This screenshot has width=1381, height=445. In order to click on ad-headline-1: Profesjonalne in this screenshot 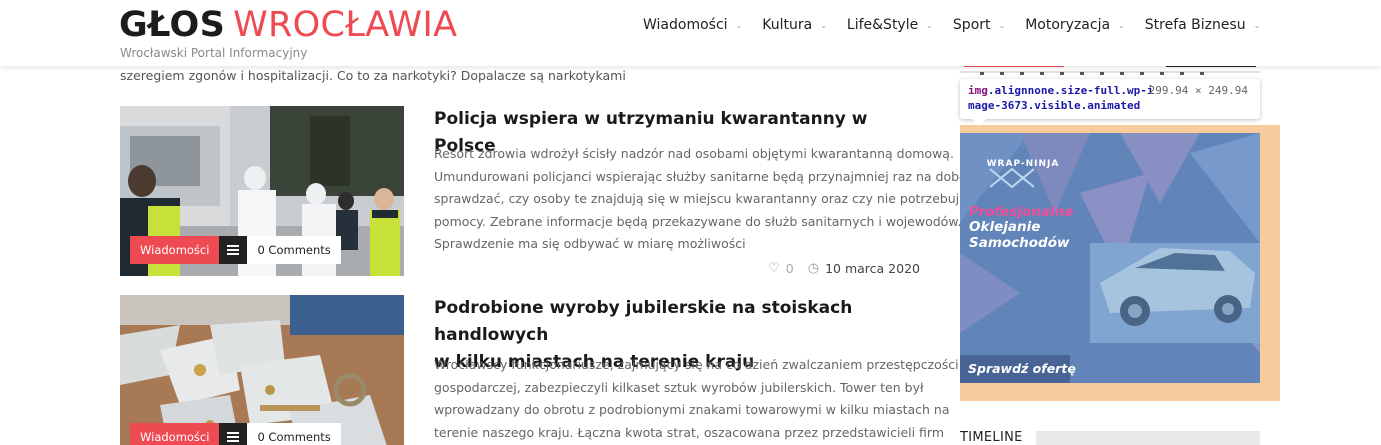, I will do `click(1021, 212)`.